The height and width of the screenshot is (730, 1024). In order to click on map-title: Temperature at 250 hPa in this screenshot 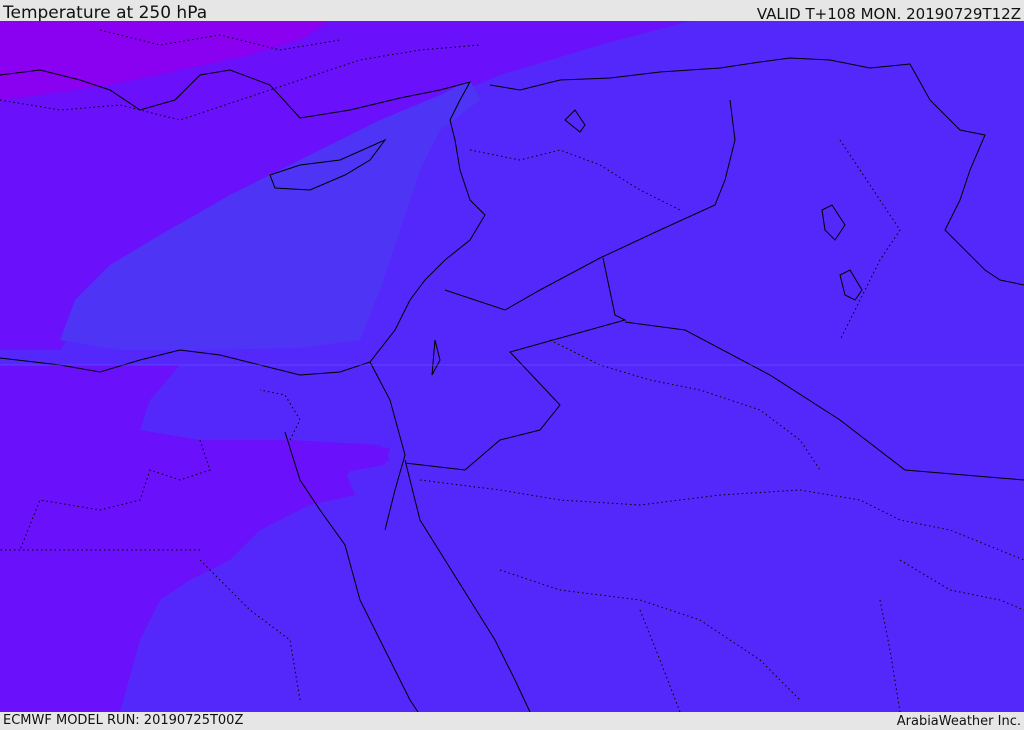, I will do `click(105, 13)`.